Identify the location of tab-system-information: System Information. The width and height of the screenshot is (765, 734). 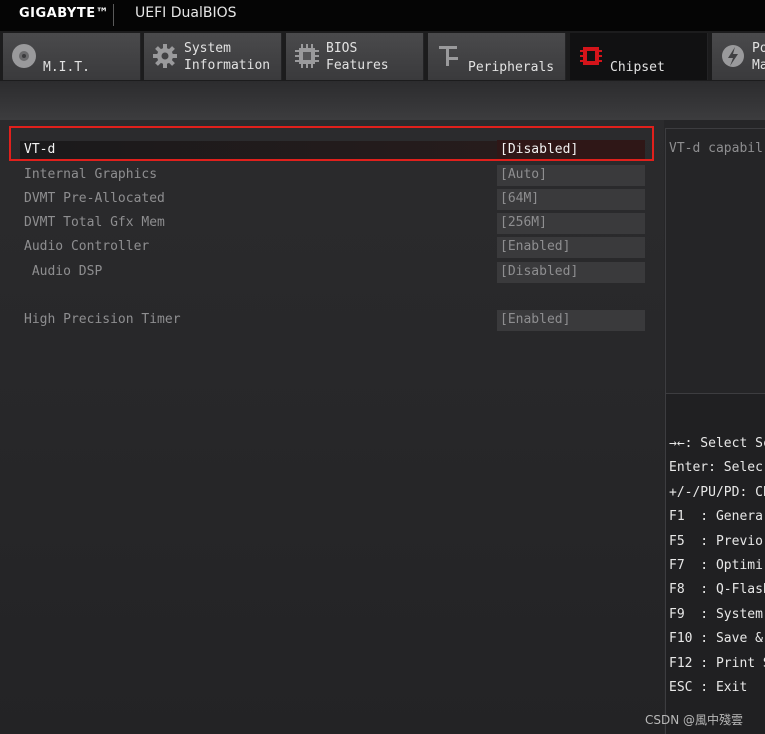
(213, 56).